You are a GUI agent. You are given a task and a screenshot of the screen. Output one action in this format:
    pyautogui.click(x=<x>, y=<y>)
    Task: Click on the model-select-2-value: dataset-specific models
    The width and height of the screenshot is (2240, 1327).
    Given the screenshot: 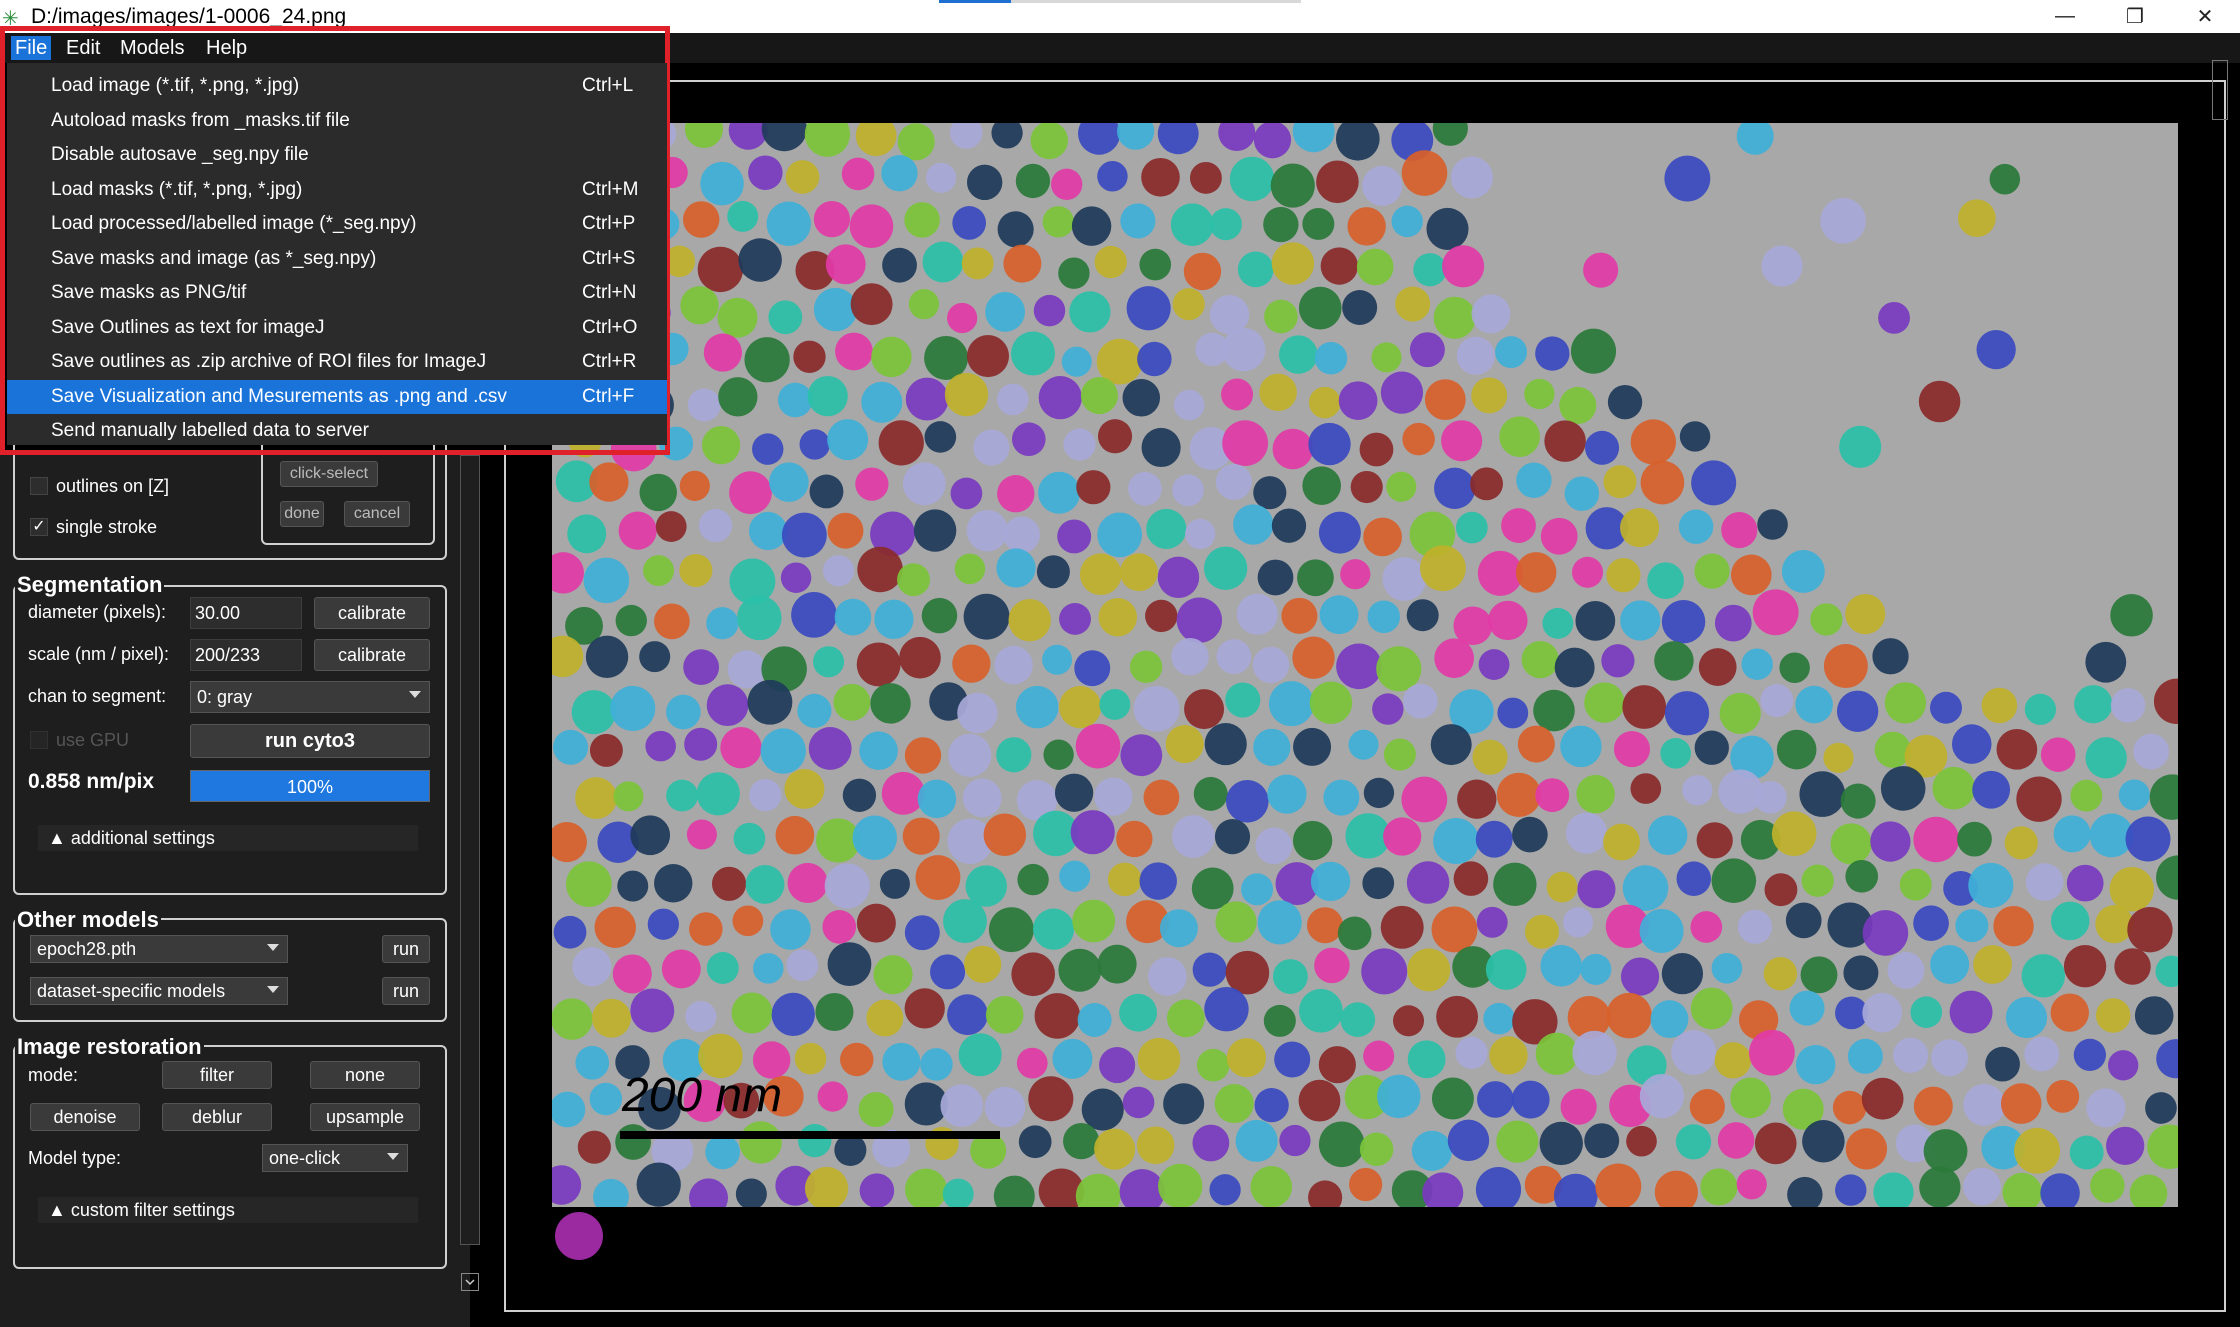 What is the action you would take?
    pyautogui.click(x=131, y=991)
    